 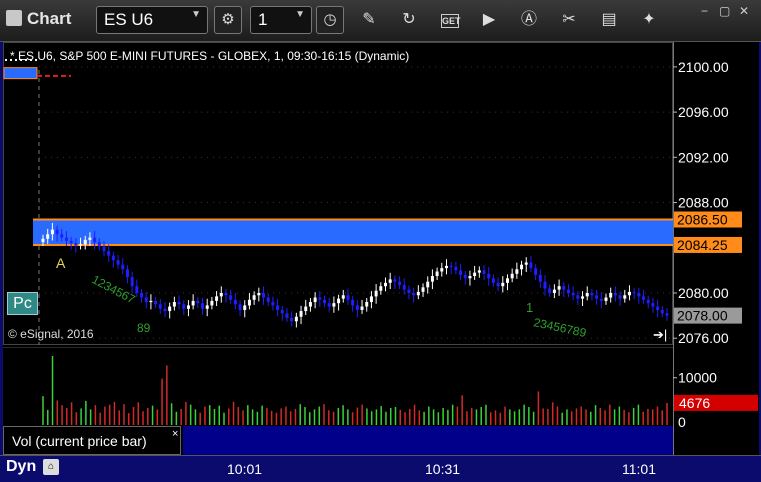 What do you see at coordinates (353, 232) in the screenshot?
I see `value-area-band` at bounding box center [353, 232].